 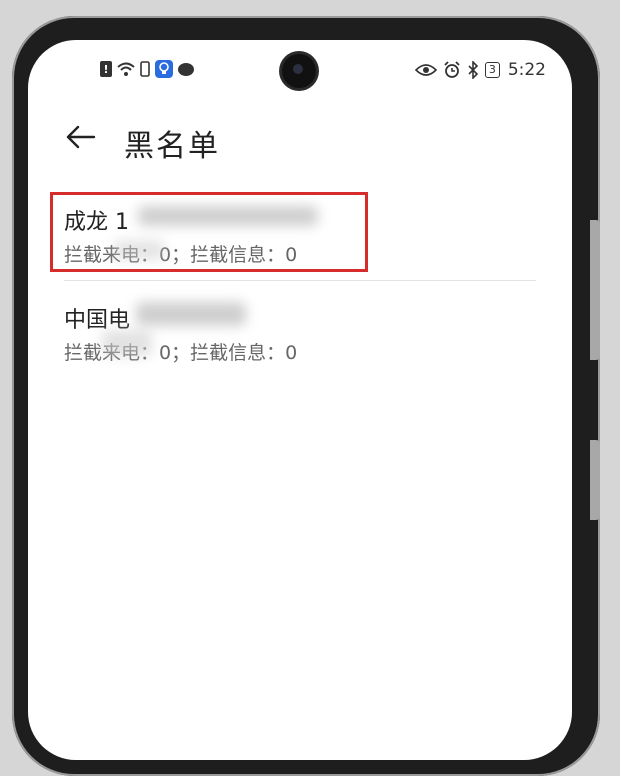 What do you see at coordinates (181, 353) in the screenshot?
I see `intercept-stats: 拦截来电：0；拦截信息：0` at bounding box center [181, 353].